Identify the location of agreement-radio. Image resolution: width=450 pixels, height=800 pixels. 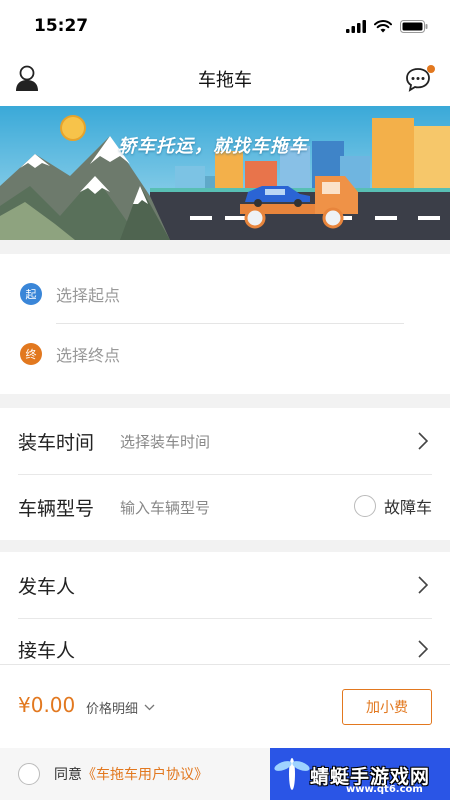
(29, 774).